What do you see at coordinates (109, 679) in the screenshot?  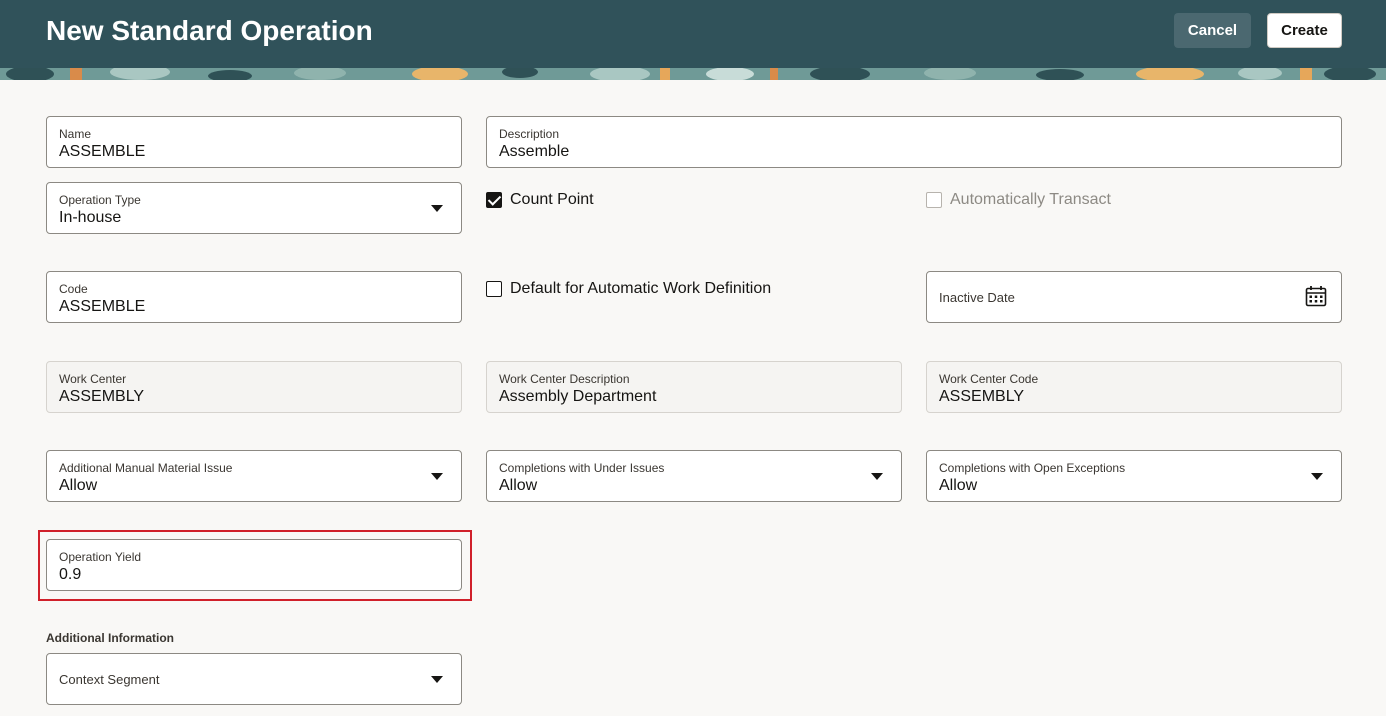 I see `context-segment-label: Context Segment` at bounding box center [109, 679].